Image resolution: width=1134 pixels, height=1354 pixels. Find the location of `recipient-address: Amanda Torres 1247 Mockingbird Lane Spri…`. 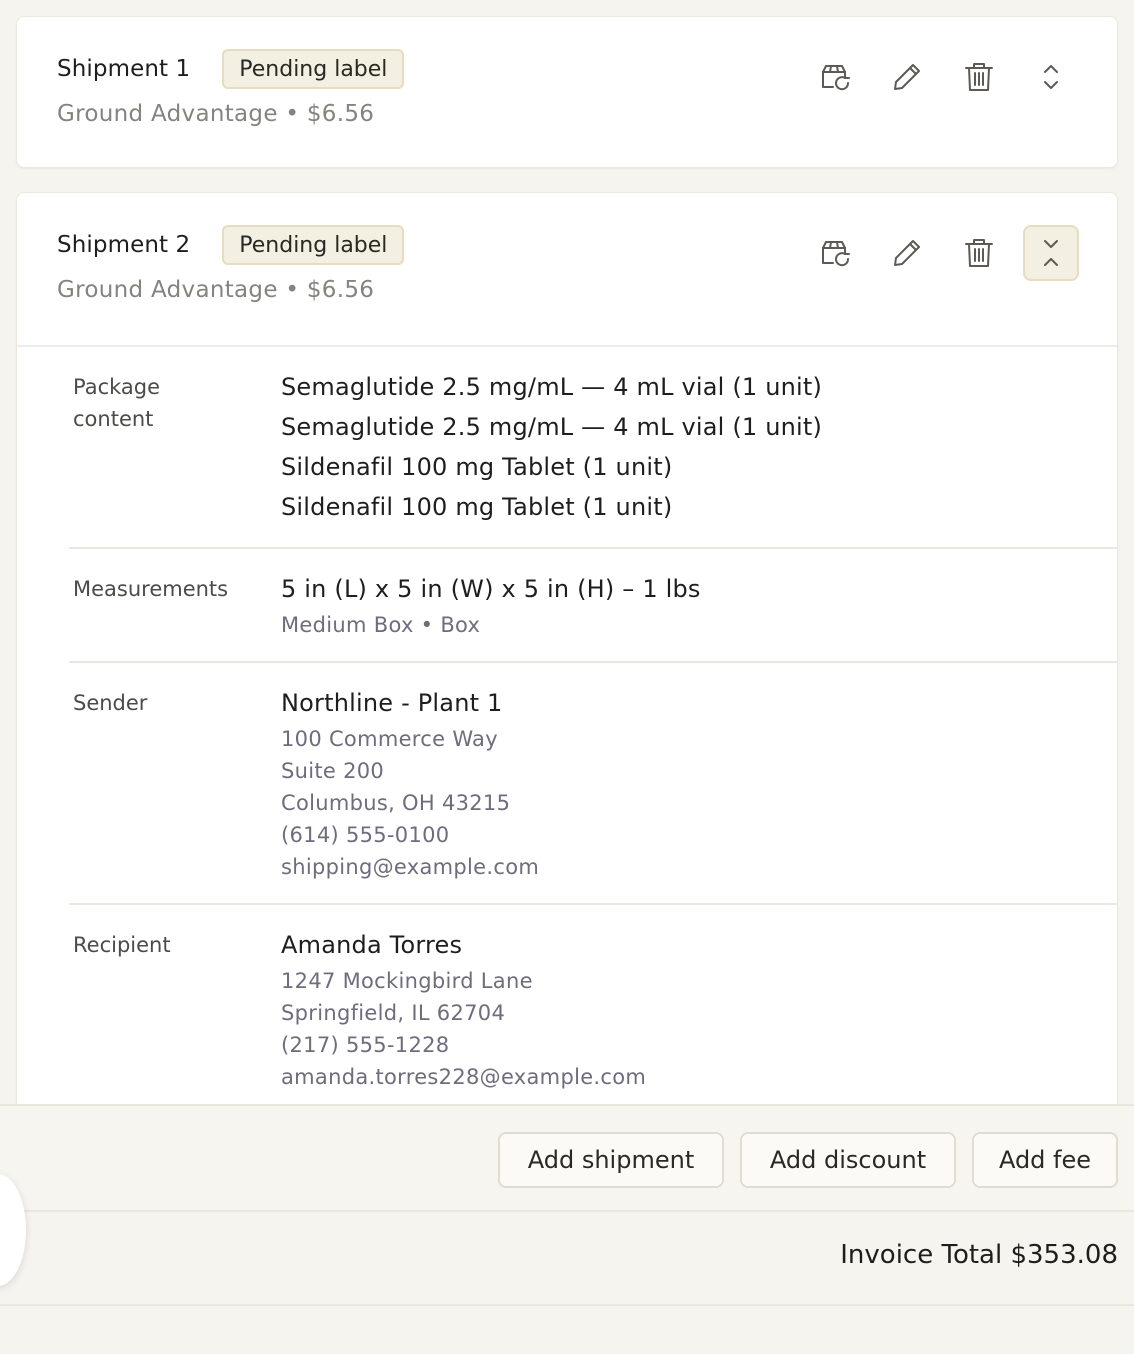

recipient-address: Amanda Torres 1247 Mockingbird Lane Spri… is located at coordinates (463, 1009).